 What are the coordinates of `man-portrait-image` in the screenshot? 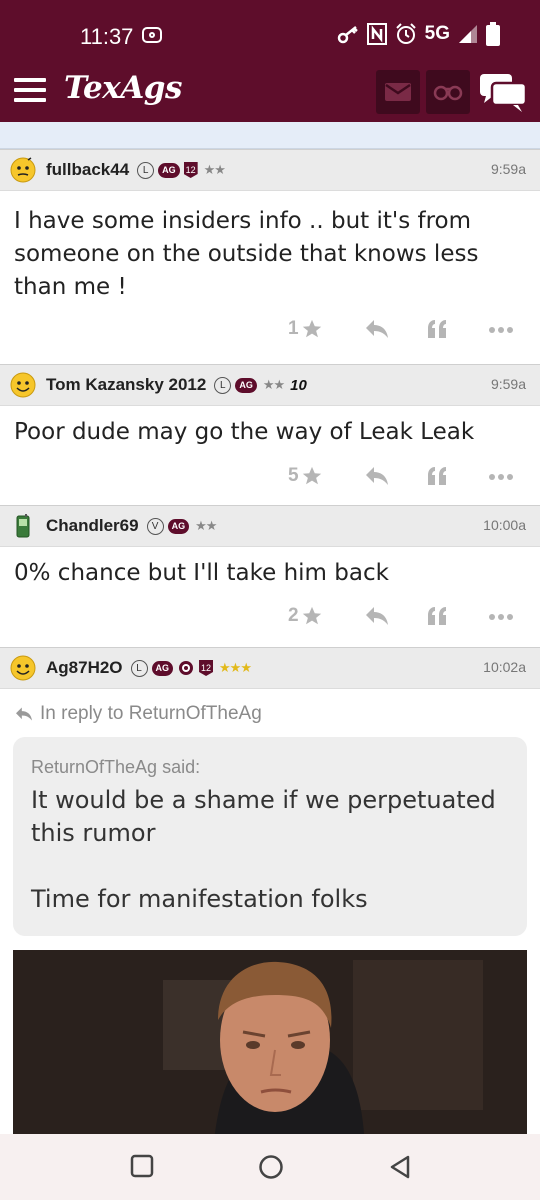 It's located at (270, 1042).